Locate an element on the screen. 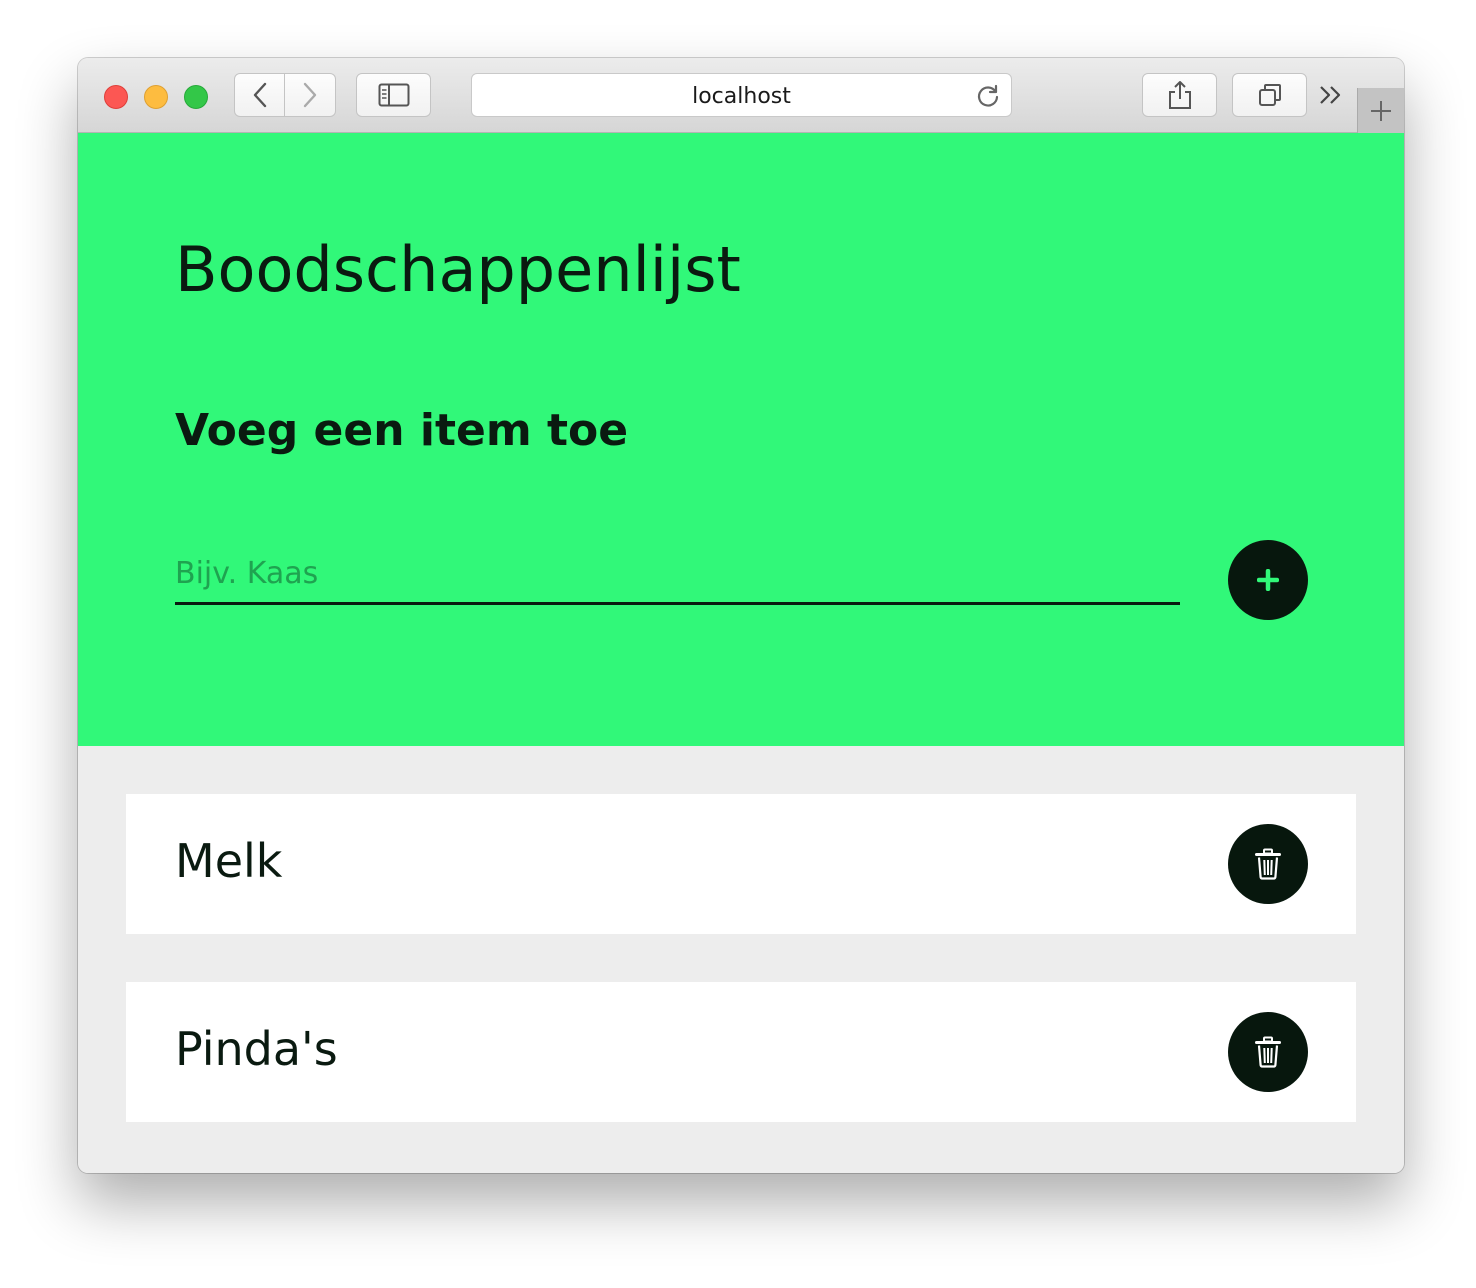 This screenshot has height=1288, width=1476. item-label: Melk is located at coordinates (229, 861).